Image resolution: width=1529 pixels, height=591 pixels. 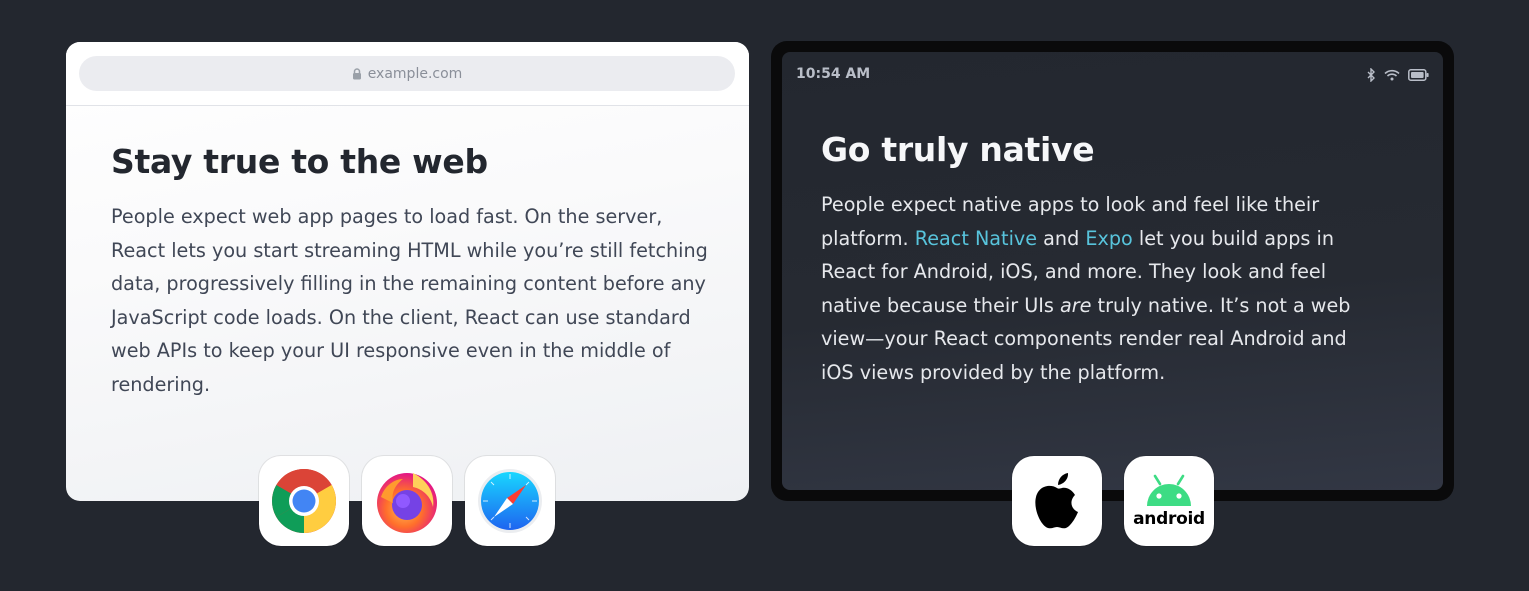 I want to click on chrome-icon, so click(x=304, y=501).